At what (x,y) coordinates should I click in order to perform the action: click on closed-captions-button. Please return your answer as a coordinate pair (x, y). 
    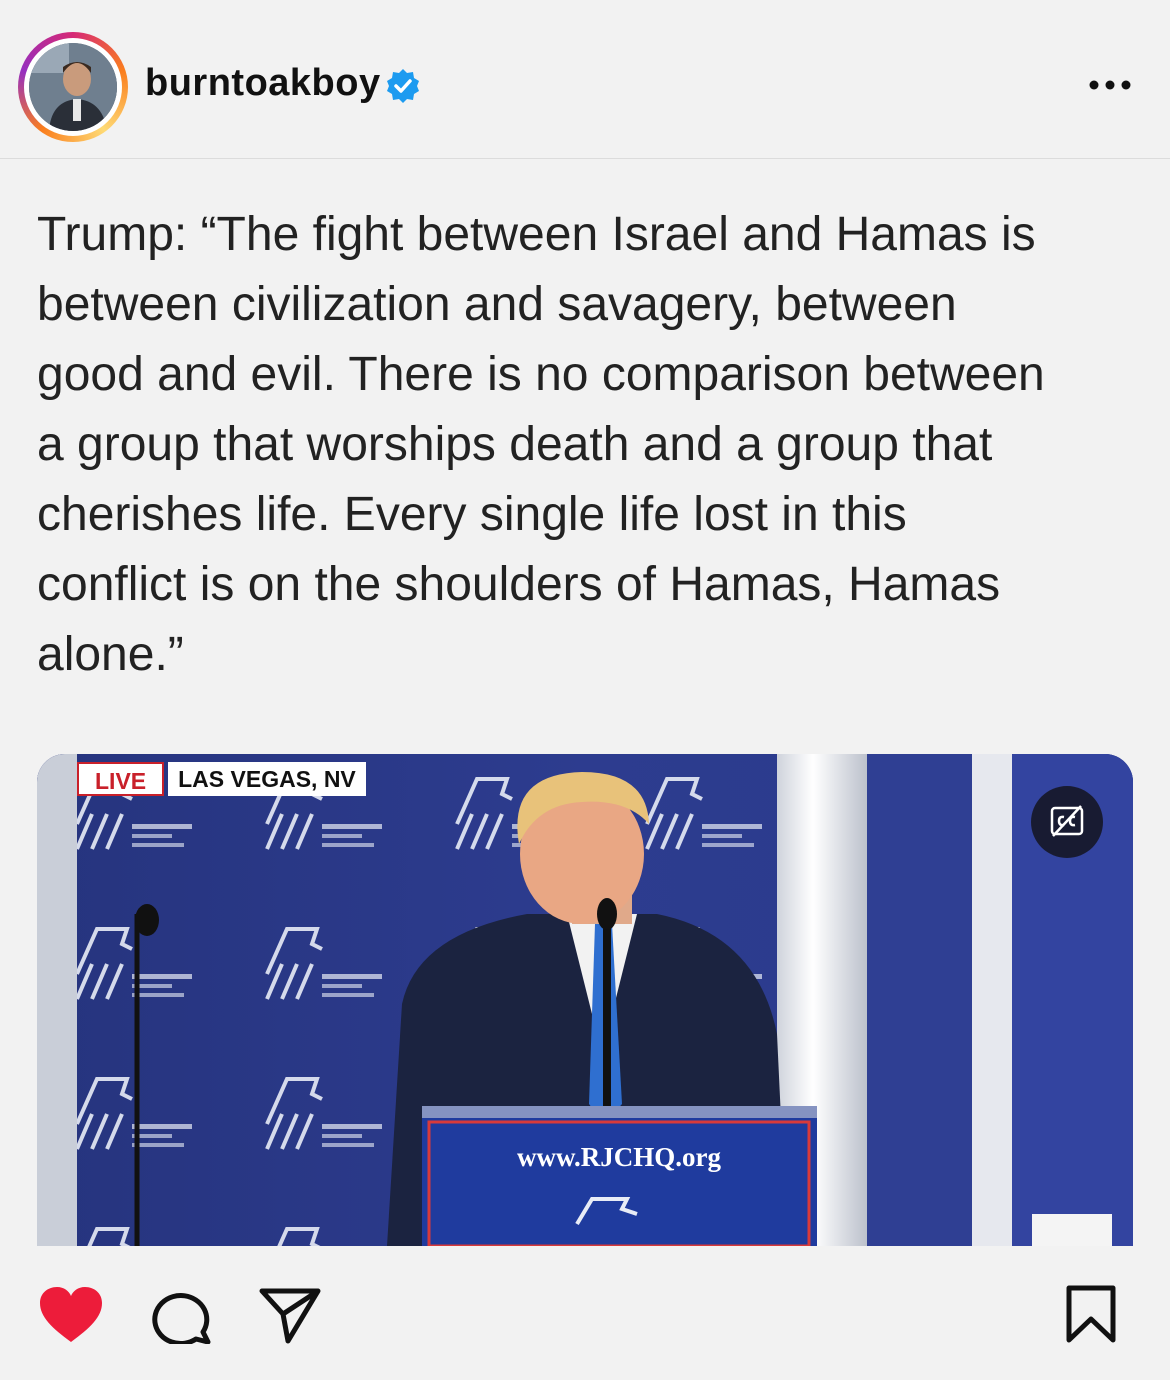
    Looking at the image, I should click on (1067, 822).